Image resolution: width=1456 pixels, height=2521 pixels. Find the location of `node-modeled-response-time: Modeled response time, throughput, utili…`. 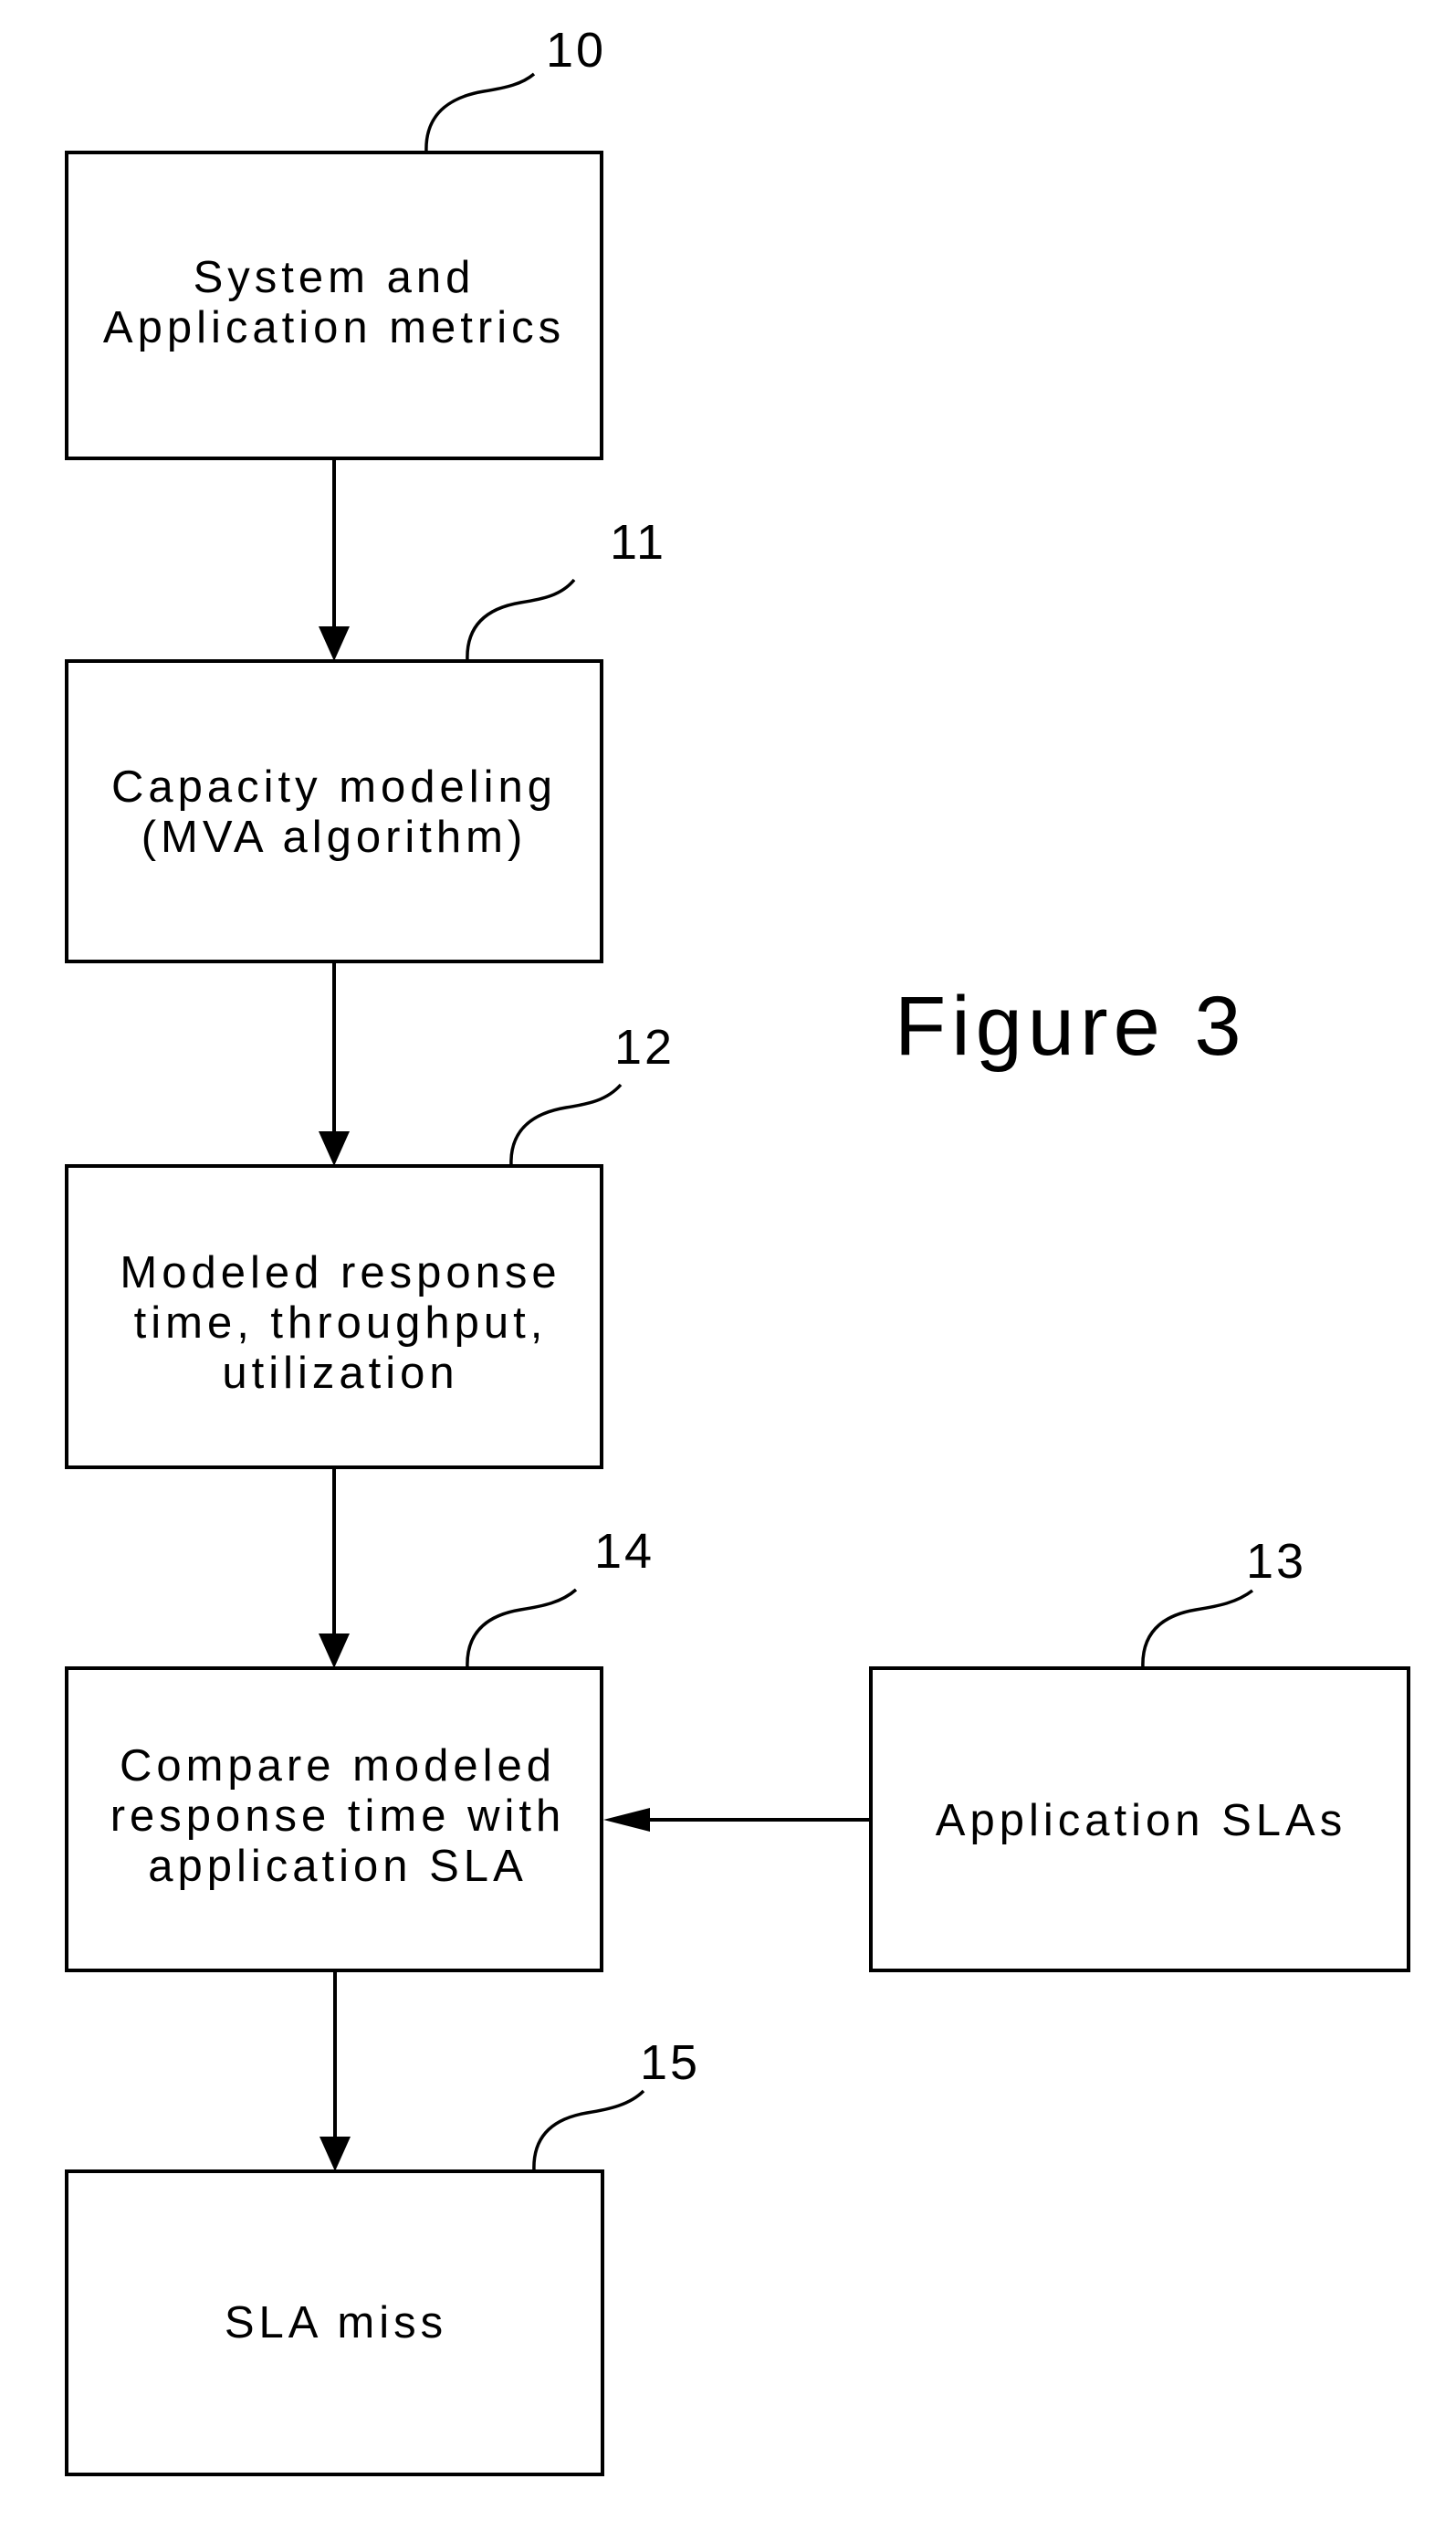

node-modeled-response-time: Modeled response time, throughput, utili… is located at coordinates (334, 1316).